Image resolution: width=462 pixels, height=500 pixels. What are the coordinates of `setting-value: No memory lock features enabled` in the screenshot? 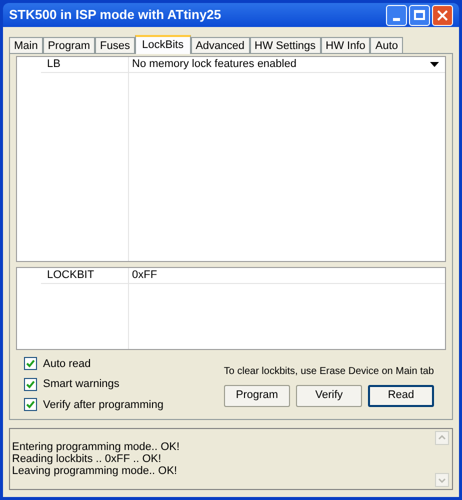 It's located at (279, 64).